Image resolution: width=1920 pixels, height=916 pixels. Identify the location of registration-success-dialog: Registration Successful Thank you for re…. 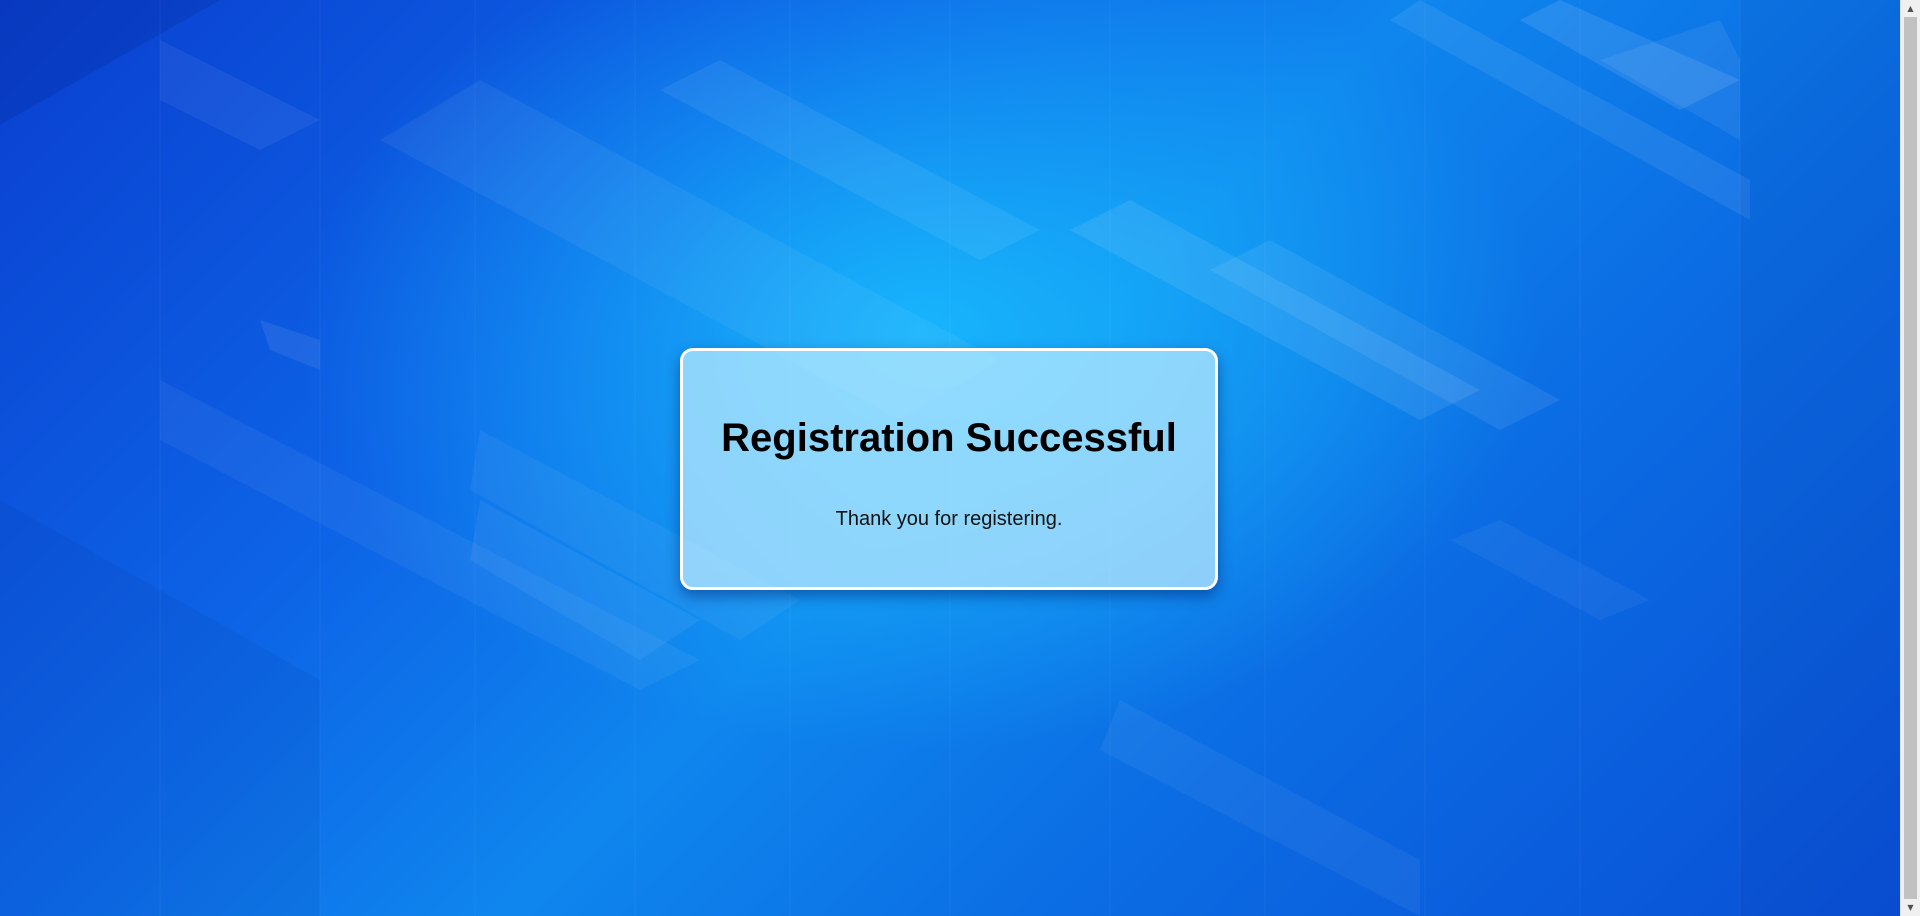
(949, 469).